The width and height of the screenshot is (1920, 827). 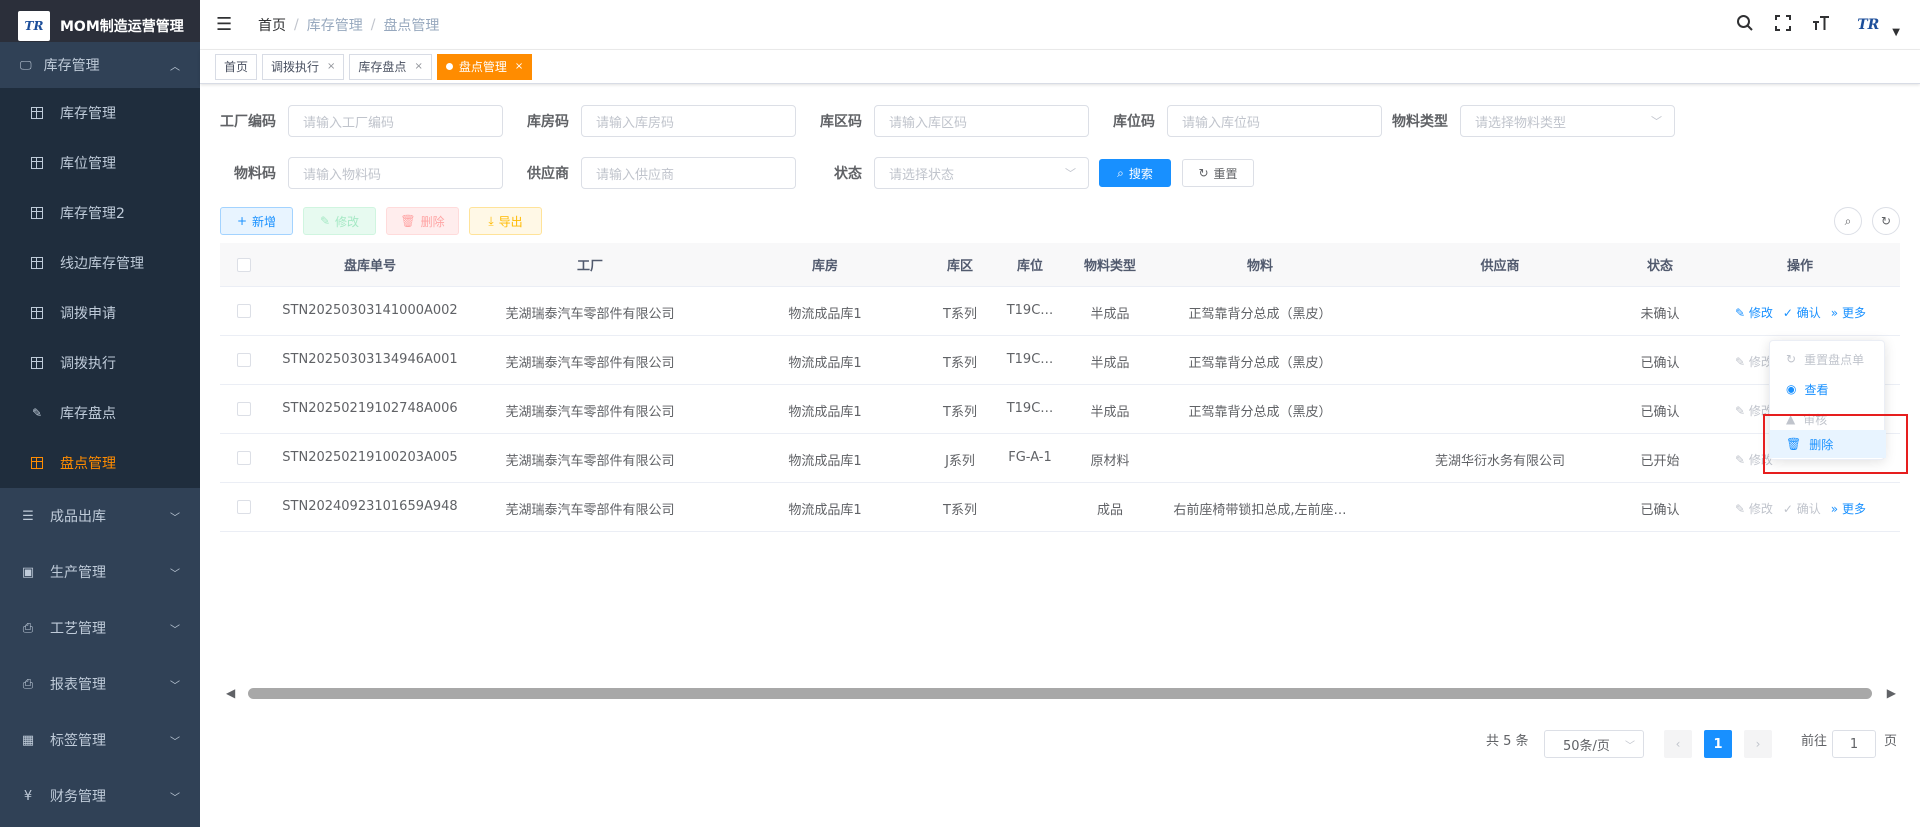 I want to click on label-material-type: 物料类型, so click(x=1420, y=122).